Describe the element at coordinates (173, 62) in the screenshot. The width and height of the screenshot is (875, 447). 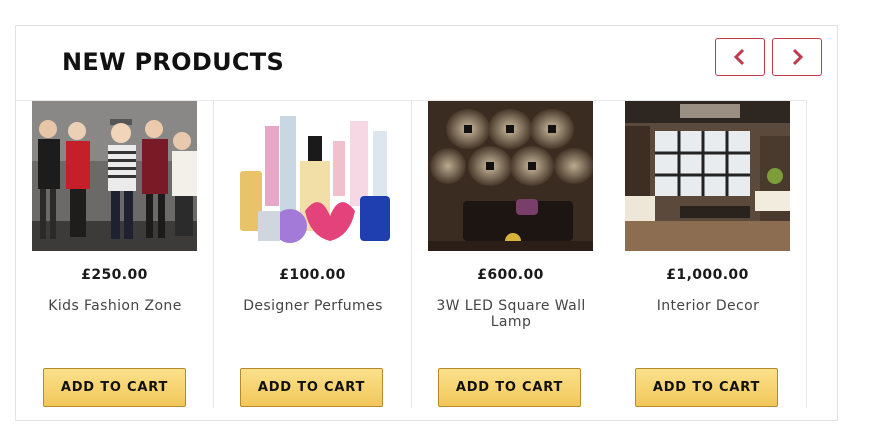
I see `section-title: NEW PRODUCTS` at that location.